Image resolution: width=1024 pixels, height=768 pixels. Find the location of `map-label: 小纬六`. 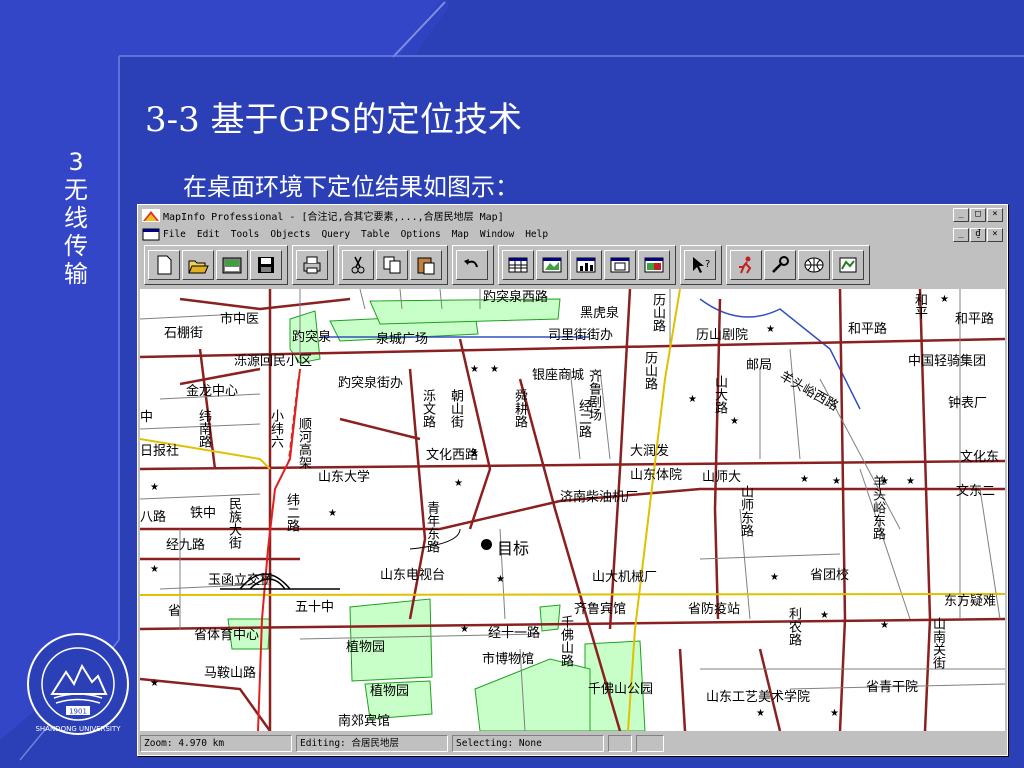

map-label: 小纬六 is located at coordinates (275, 428).